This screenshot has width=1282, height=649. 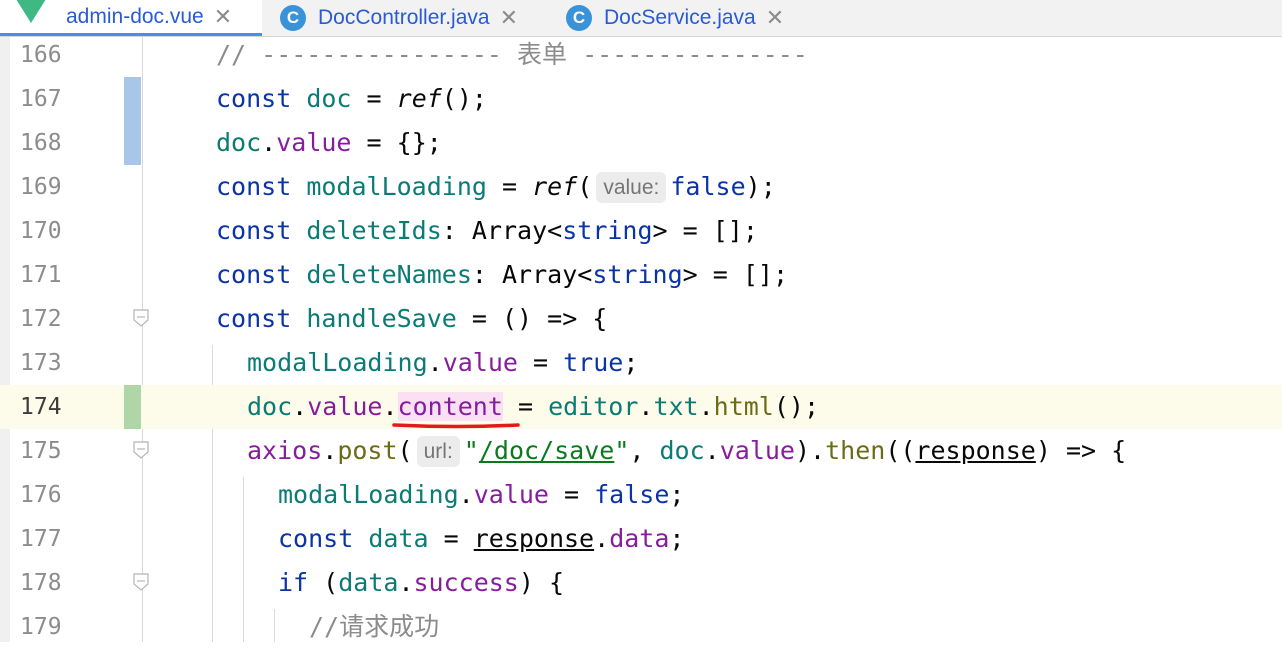 What do you see at coordinates (760, 186) in the screenshot?
I see `punctuation: );` at bounding box center [760, 186].